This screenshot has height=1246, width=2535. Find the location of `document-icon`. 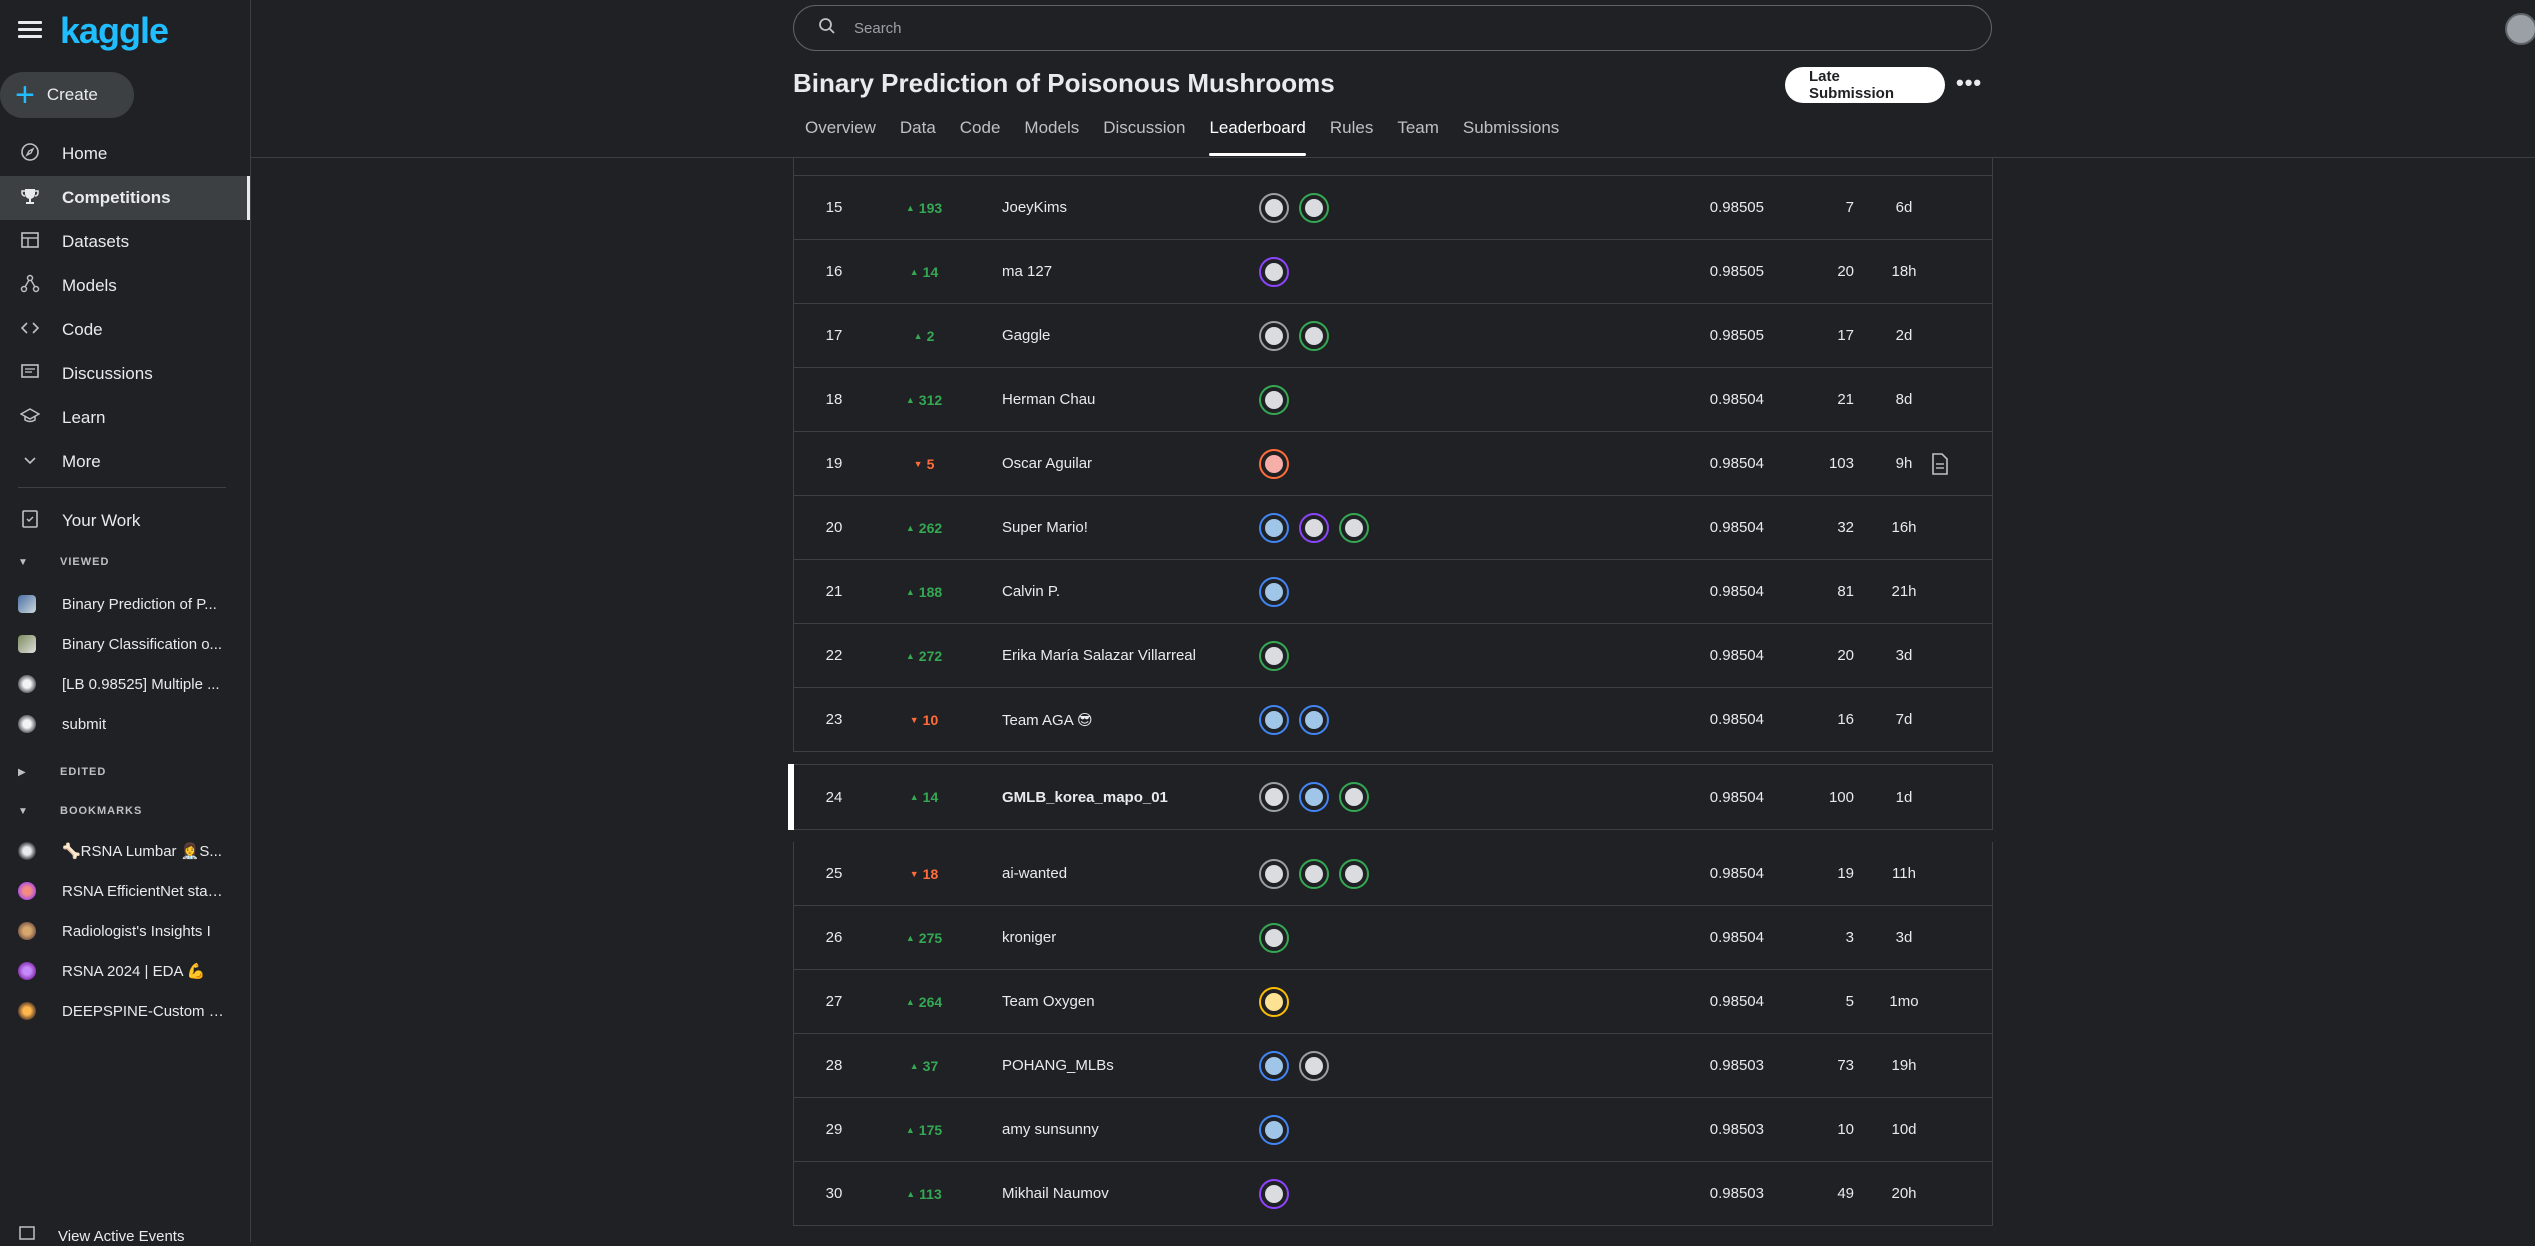

document-icon is located at coordinates (1940, 463).